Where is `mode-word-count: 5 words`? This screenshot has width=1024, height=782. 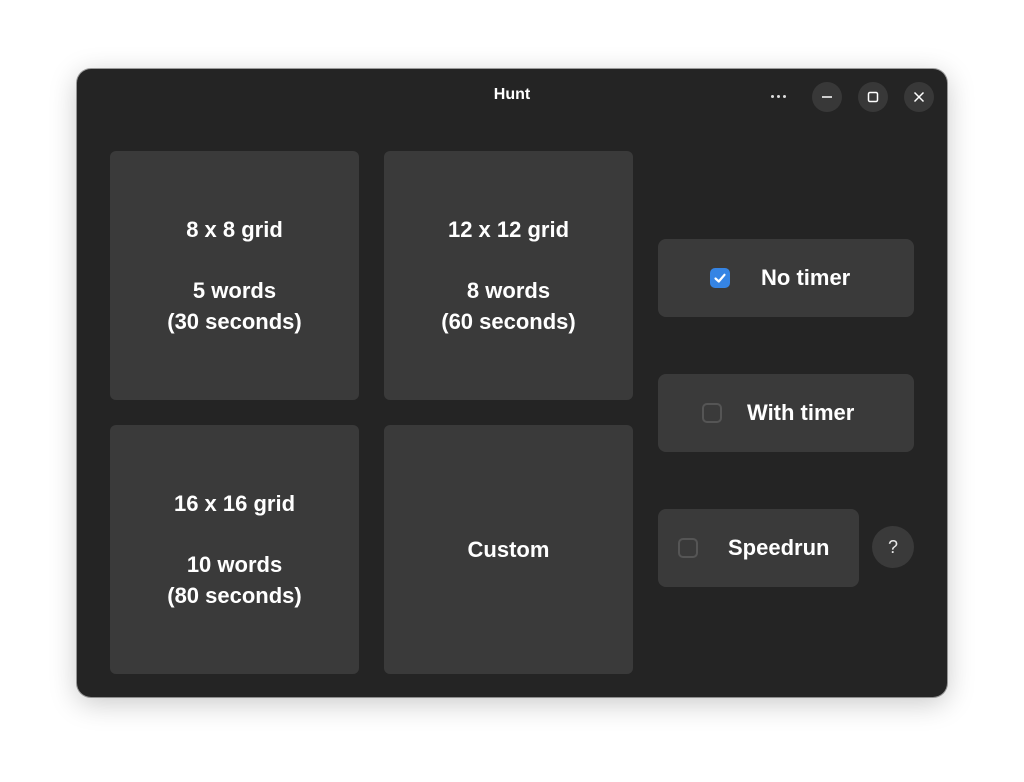 mode-word-count: 5 words is located at coordinates (234, 290).